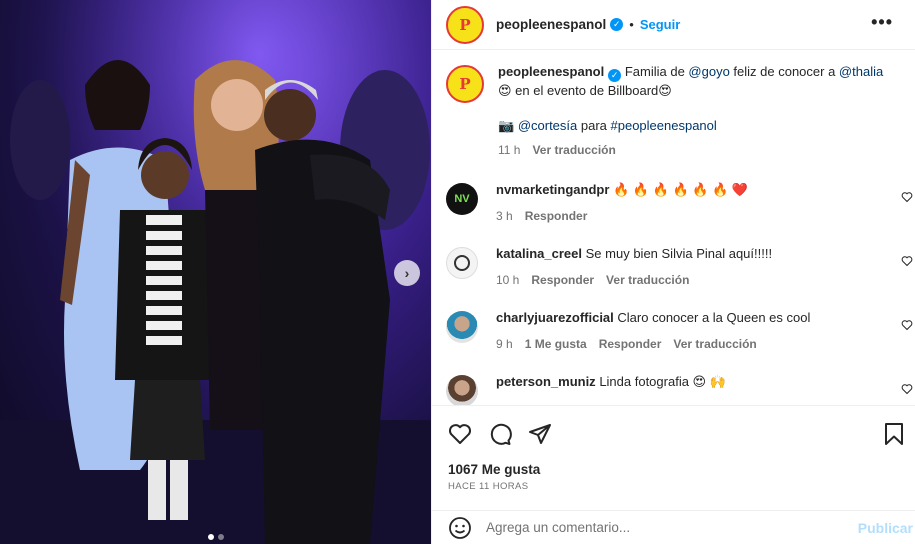  Describe the element at coordinates (504, 216) in the screenshot. I see `comment-time: 3 h` at that location.